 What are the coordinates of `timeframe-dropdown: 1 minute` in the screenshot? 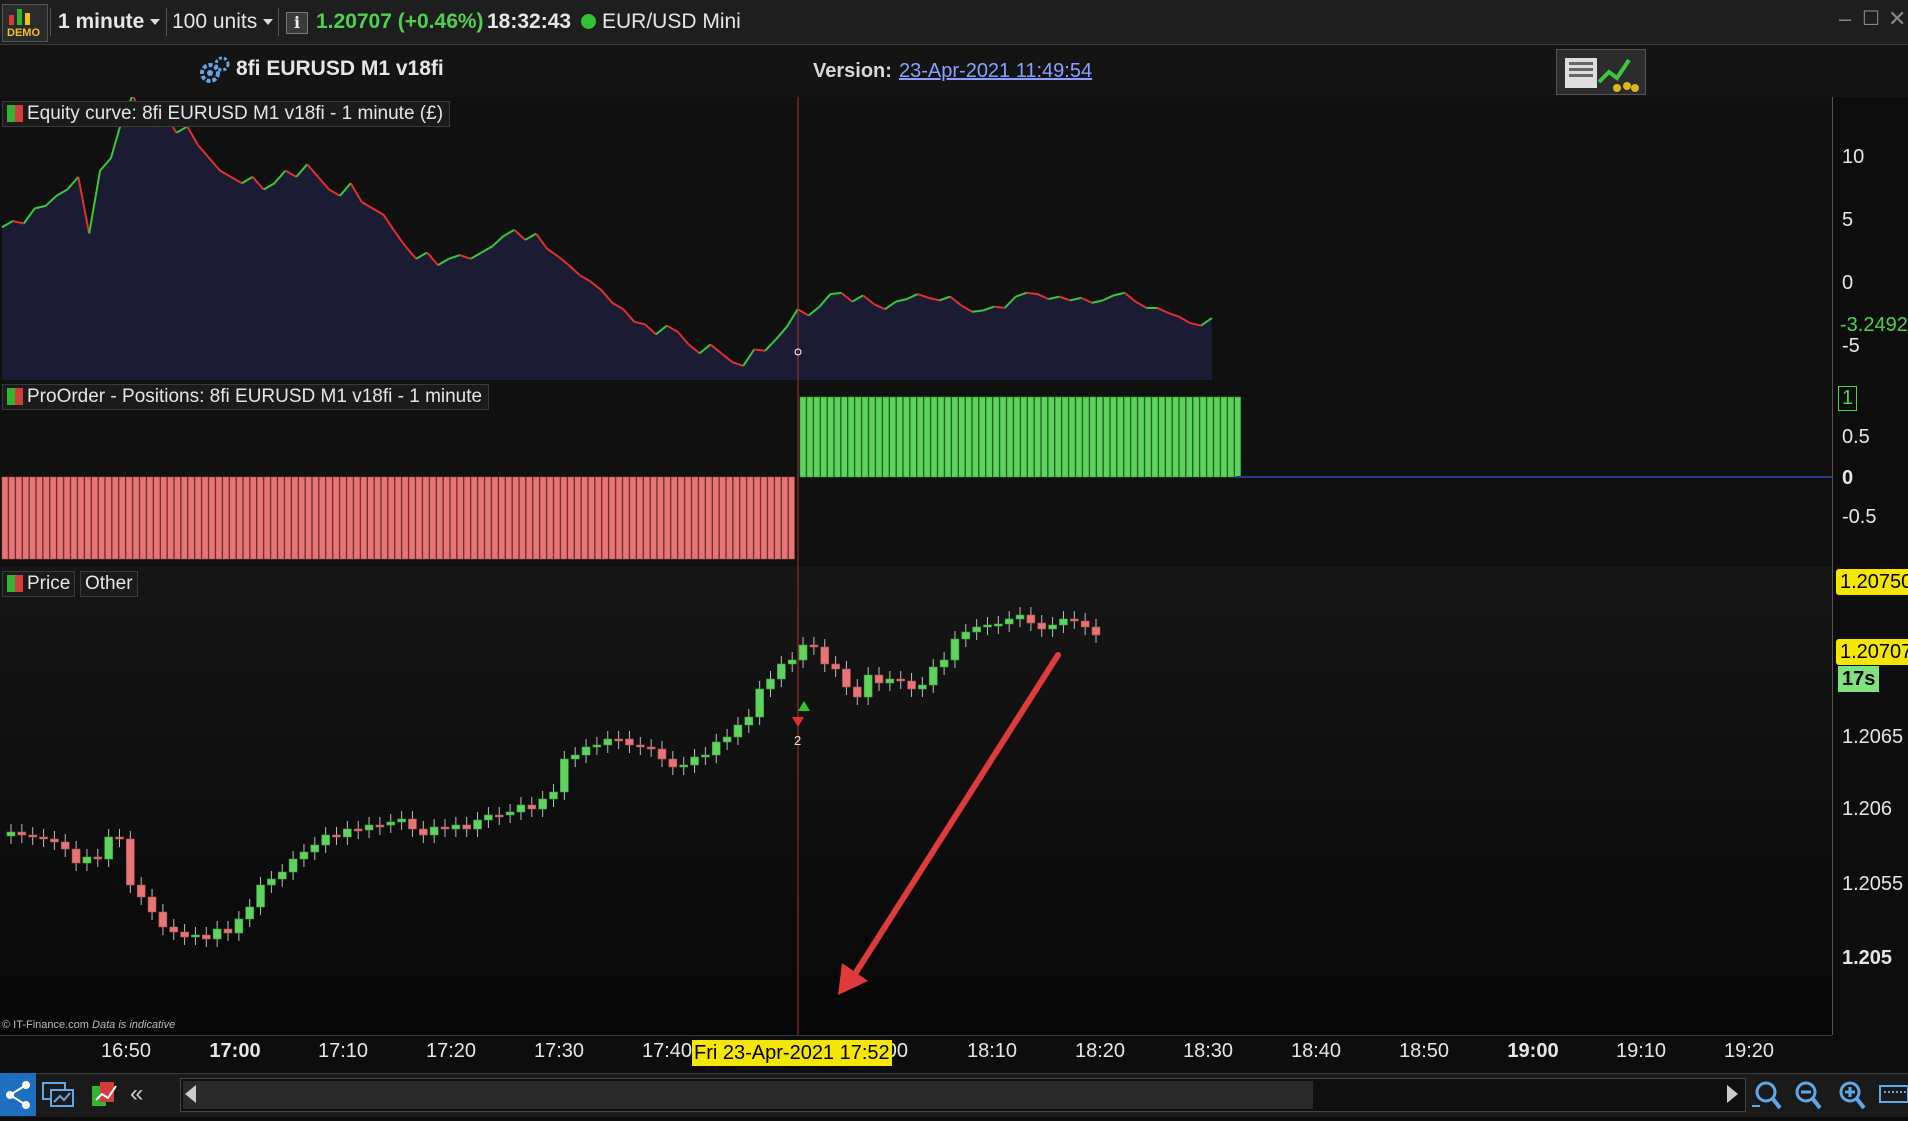 It's located at (109, 22).